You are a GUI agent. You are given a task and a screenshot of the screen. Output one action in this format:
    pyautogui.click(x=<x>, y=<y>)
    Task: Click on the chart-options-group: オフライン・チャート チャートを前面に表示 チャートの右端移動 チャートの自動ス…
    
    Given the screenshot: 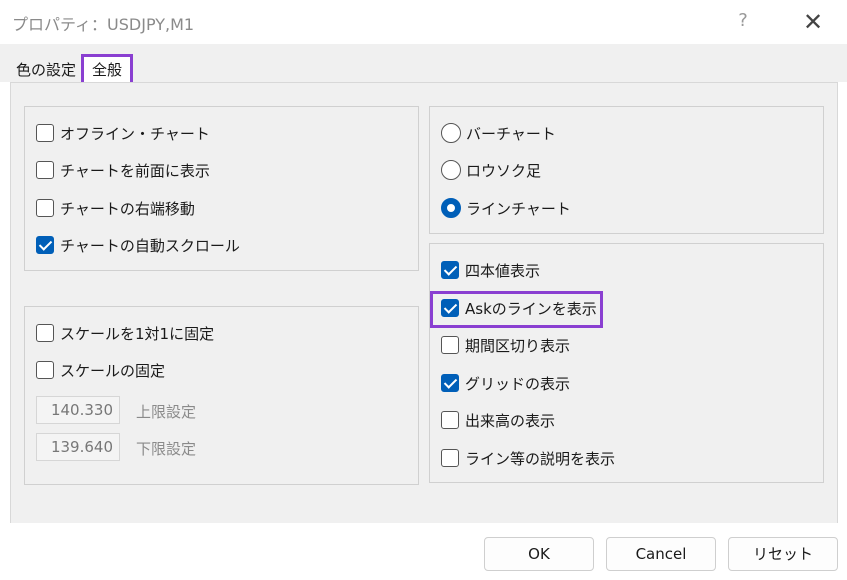 What is the action you would take?
    pyautogui.click(x=221, y=188)
    